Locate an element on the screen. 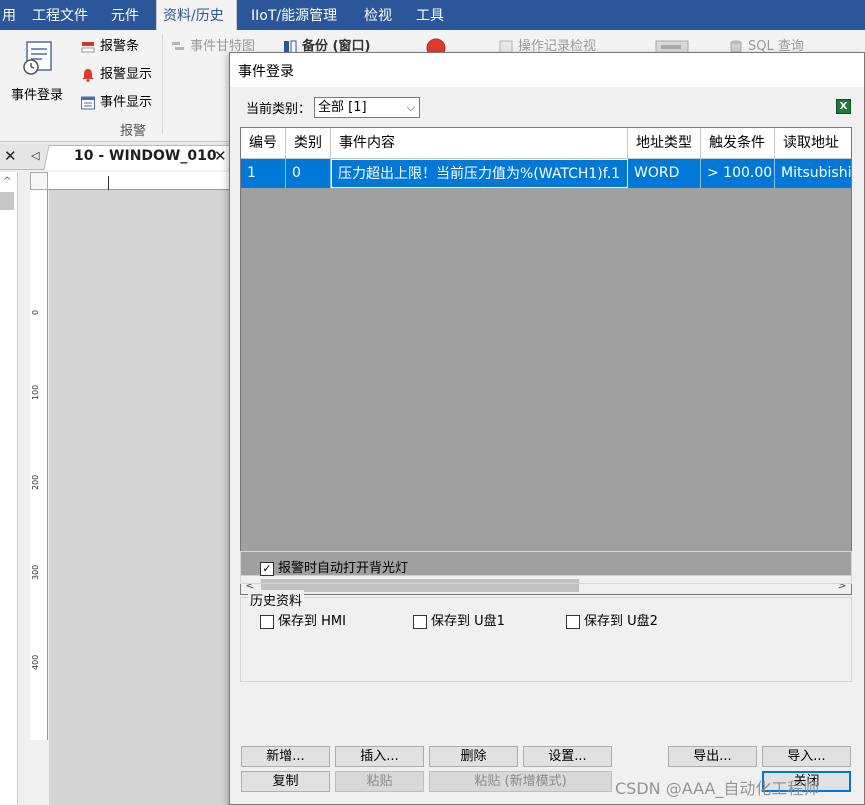 Image resolution: width=865 pixels, height=805 pixels. event-log-label: 事件登录 is located at coordinates (36, 95).